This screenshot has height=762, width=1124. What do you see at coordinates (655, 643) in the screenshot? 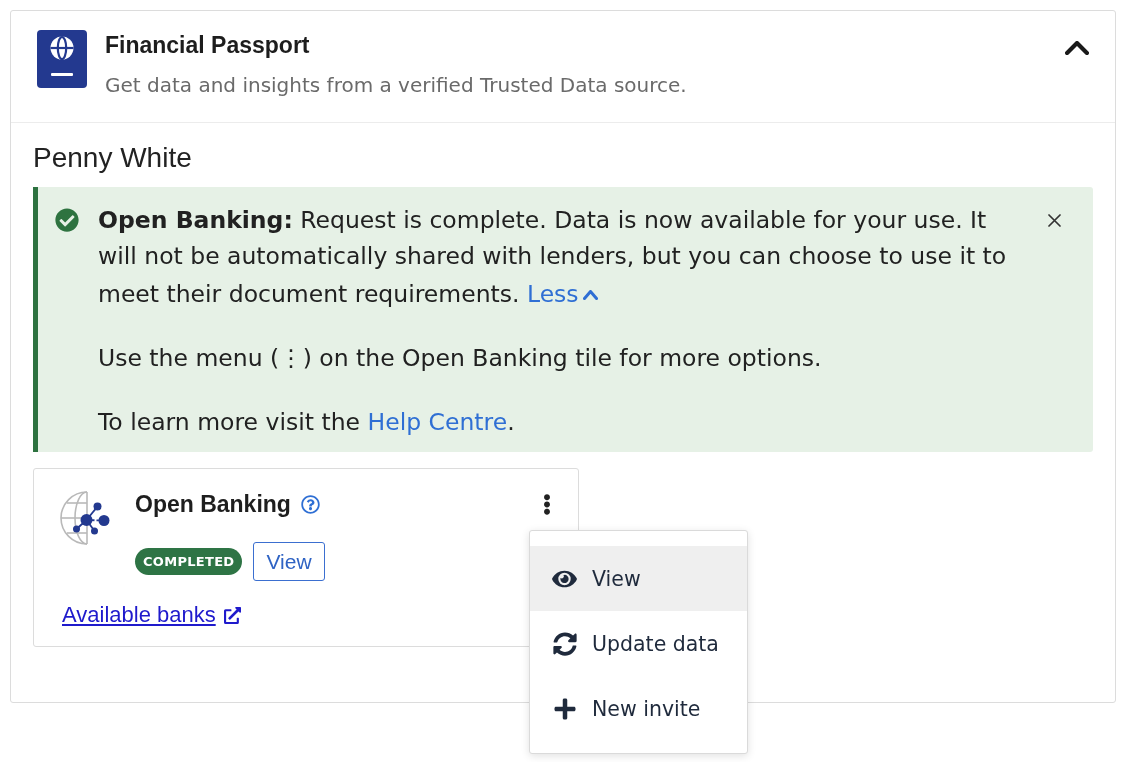
I see `menu-item-label: Update data` at bounding box center [655, 643].